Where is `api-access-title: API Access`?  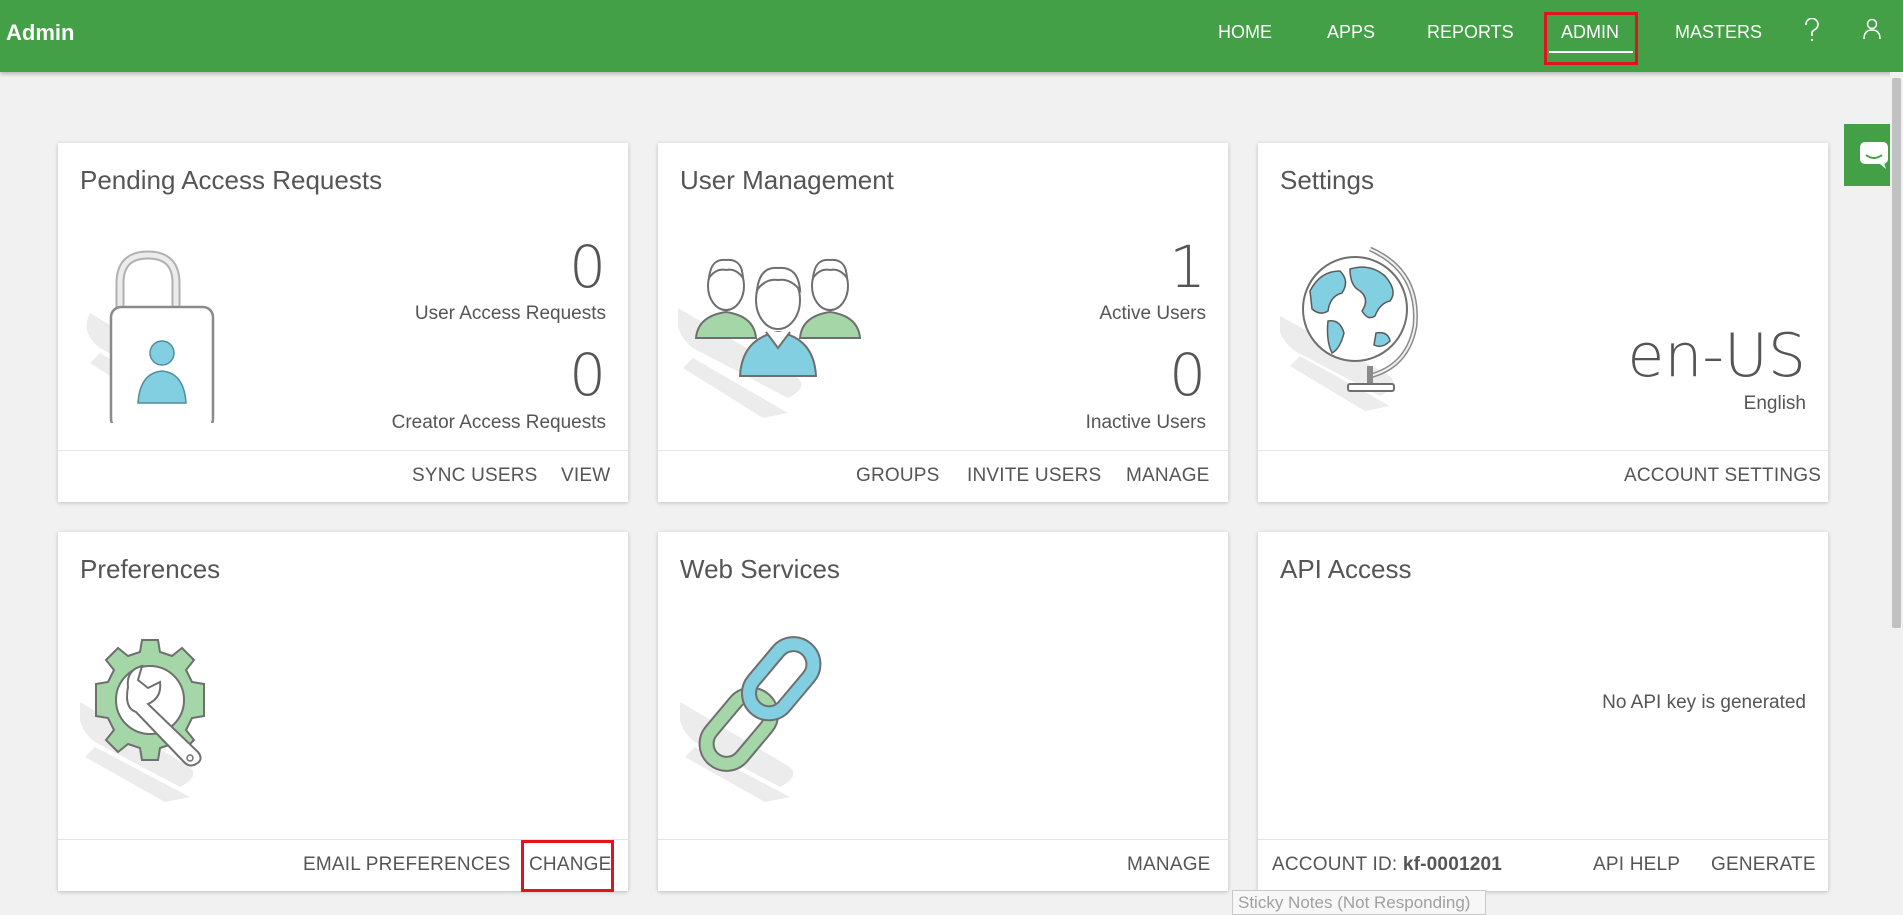
api-access-title: API Access is located at coordinates (1346, 569).